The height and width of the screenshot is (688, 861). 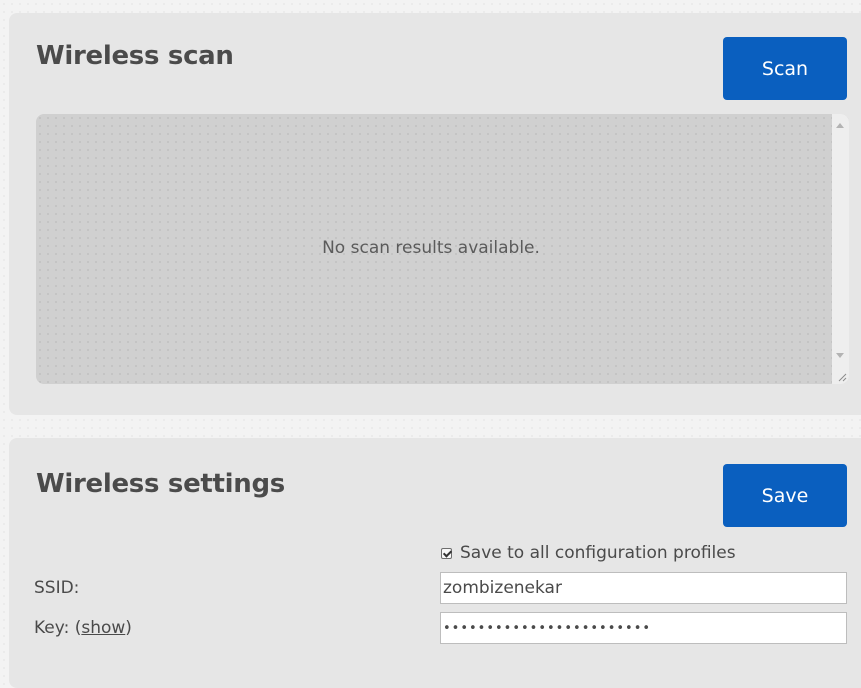 I want to click on resize-grip-icon, so click(x=842, y=377).